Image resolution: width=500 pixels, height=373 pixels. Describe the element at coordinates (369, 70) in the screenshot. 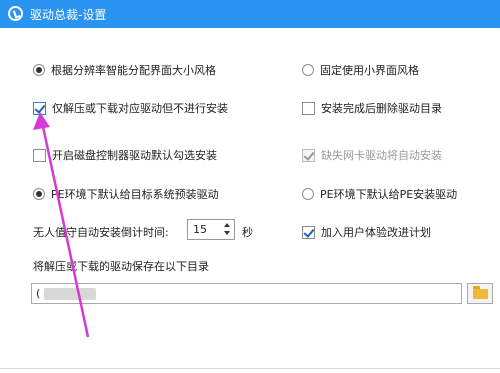

I see `radio-fixed-small-label: 固定使用小界面风格` at that location.